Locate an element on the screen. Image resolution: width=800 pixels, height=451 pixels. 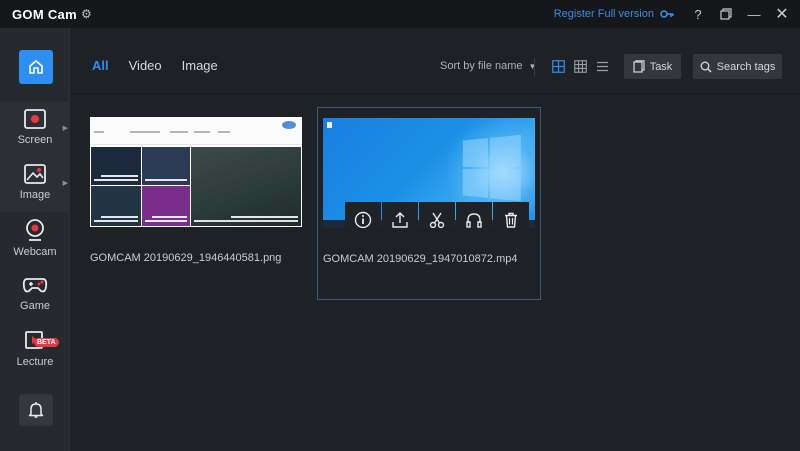
settings-gear-icon: ⚙ is located at coordinates (86, 14).